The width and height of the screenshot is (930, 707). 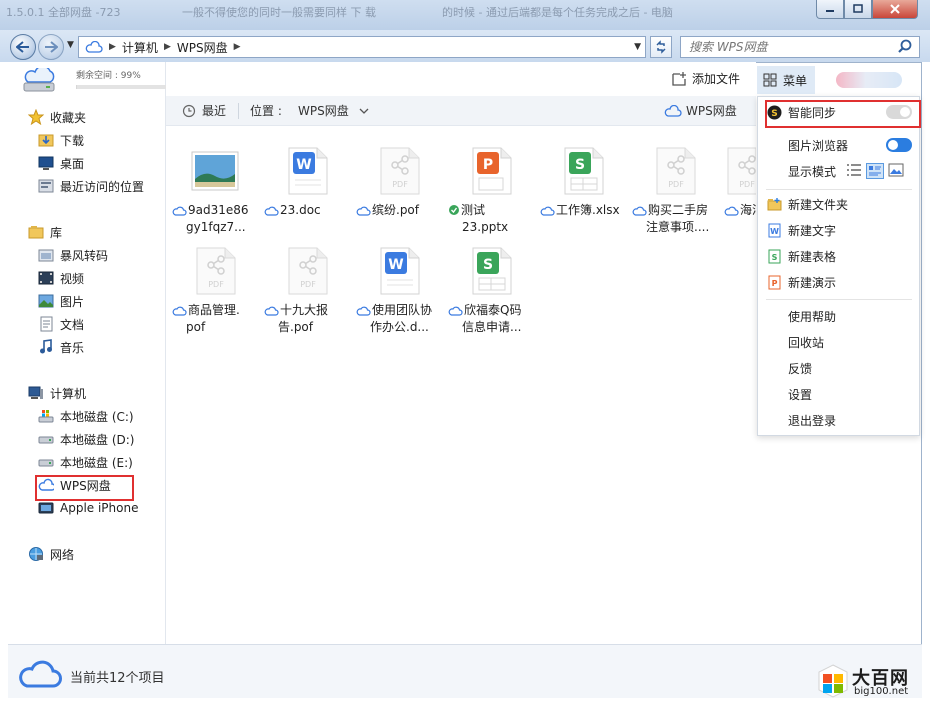 I want to click on refresh-icon, so click(x=661, y=47).